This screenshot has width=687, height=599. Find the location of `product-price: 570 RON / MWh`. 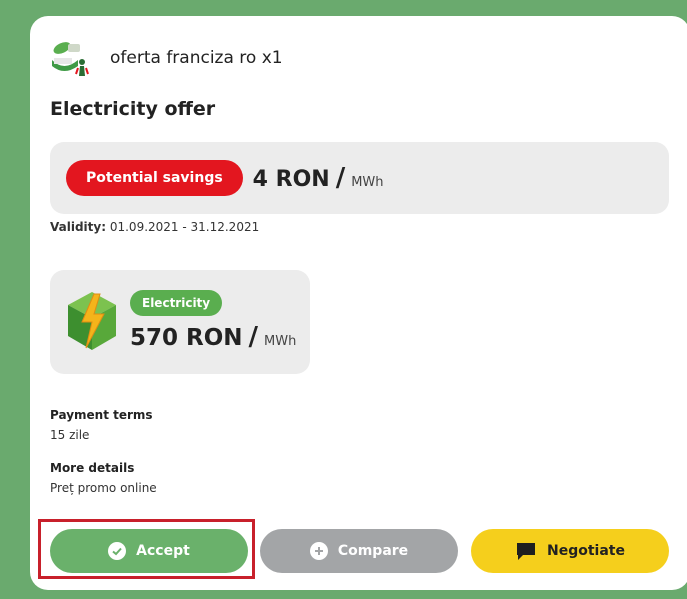

product-price: 570 RON / MWh is located at coordinates (213, 337).